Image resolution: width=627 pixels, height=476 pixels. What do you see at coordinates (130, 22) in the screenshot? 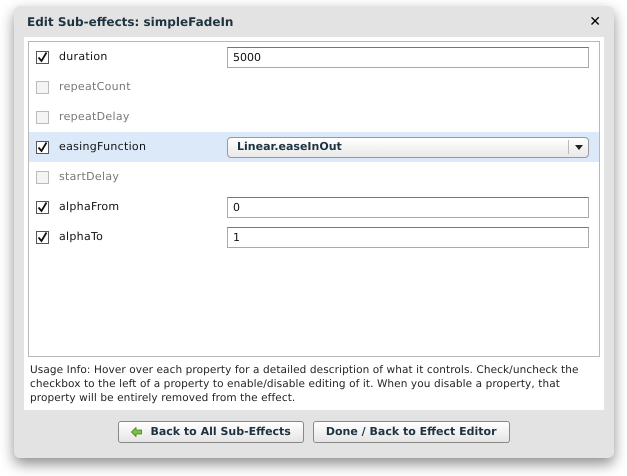
I see `window-title: Edit Sub-effects: simpleFadeIn` at bounding box center [130, 22].